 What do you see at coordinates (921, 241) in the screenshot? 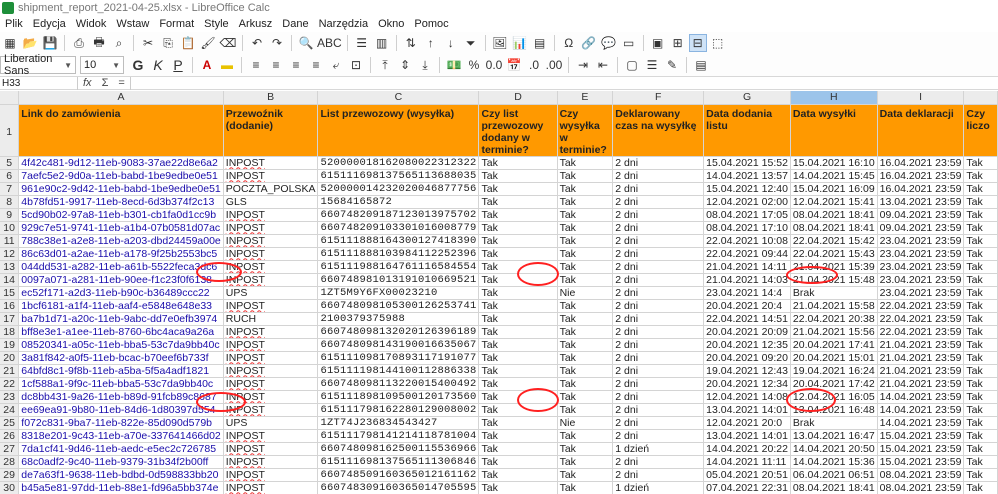
I see `cell-i: 23.04.2021 23:59` at bounding box center [921, 241].